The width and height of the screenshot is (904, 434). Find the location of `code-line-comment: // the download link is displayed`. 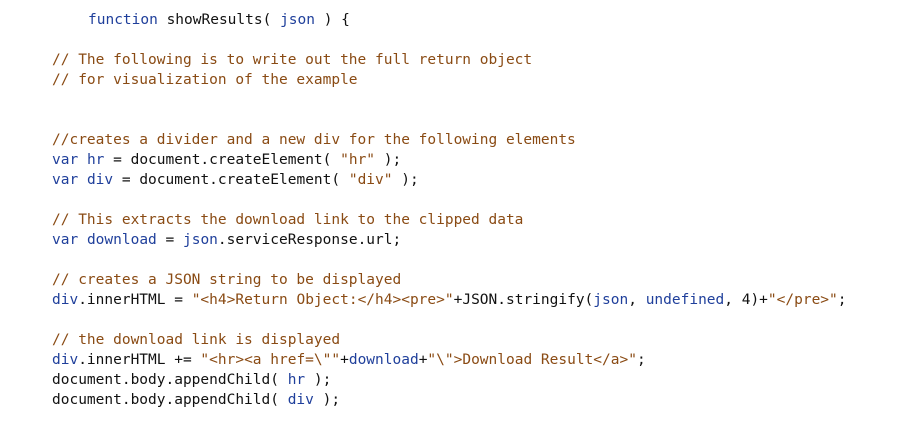

code-line-comment: // the download link is displayed is located at coordinates (196, 340).